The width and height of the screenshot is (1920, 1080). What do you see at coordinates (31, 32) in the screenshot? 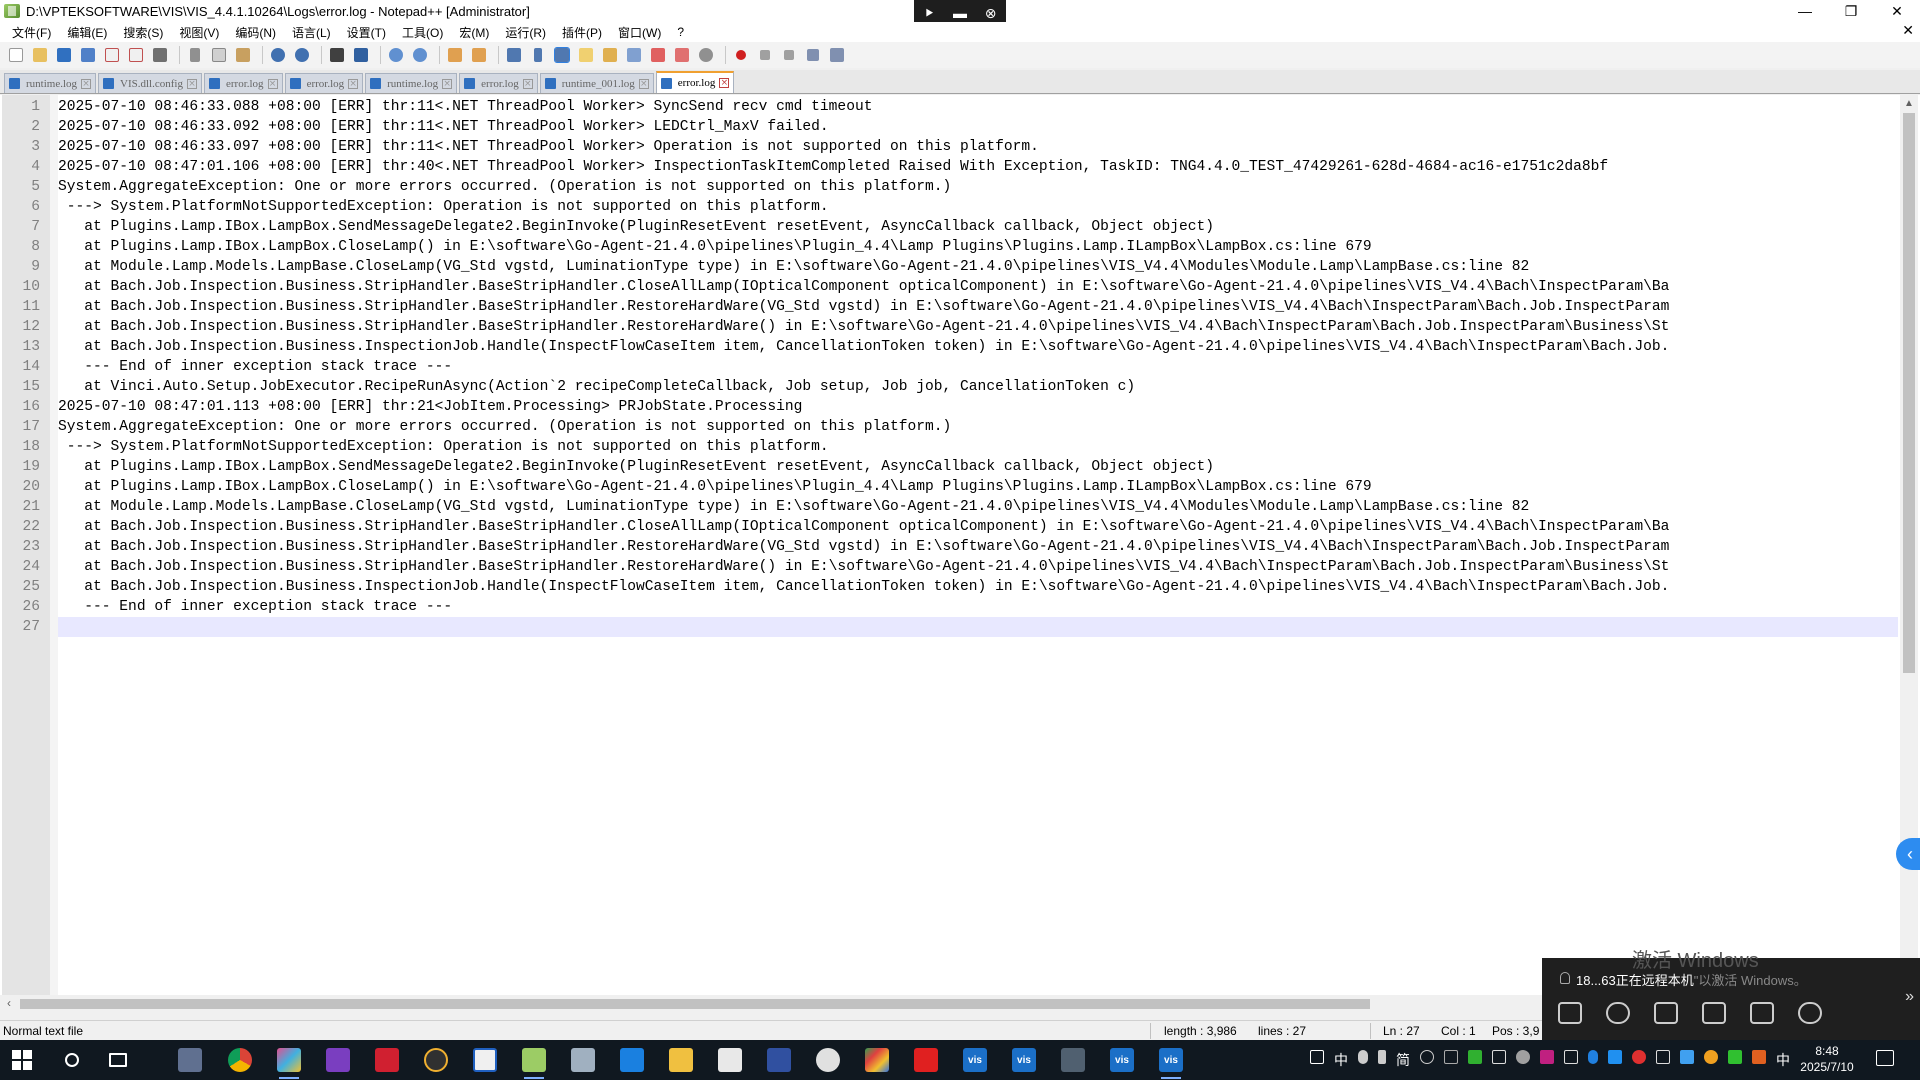
I see `menu-item: 文件(F)` at bounding box center [31, 32].